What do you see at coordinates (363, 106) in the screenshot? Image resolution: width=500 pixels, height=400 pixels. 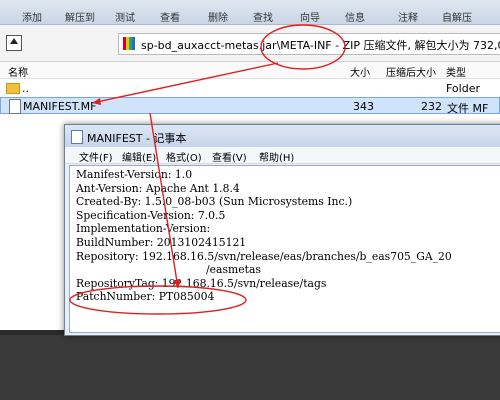 I see `file-size: 343` at bounding box center [363, 106].